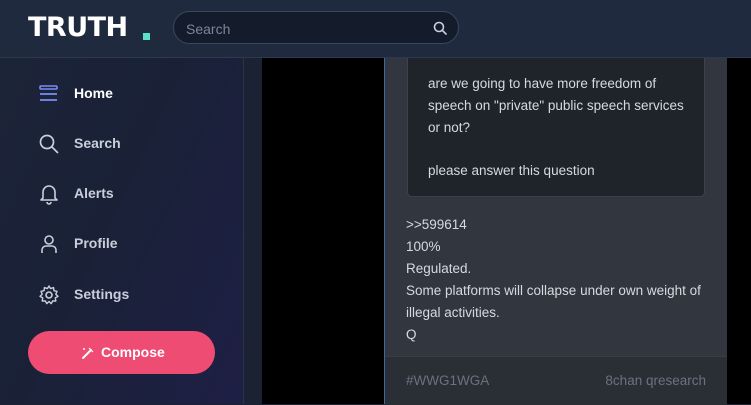 The width and height of the screenshot is (751, 405). I want to click on compose-label: Compose, so click(133, 352).